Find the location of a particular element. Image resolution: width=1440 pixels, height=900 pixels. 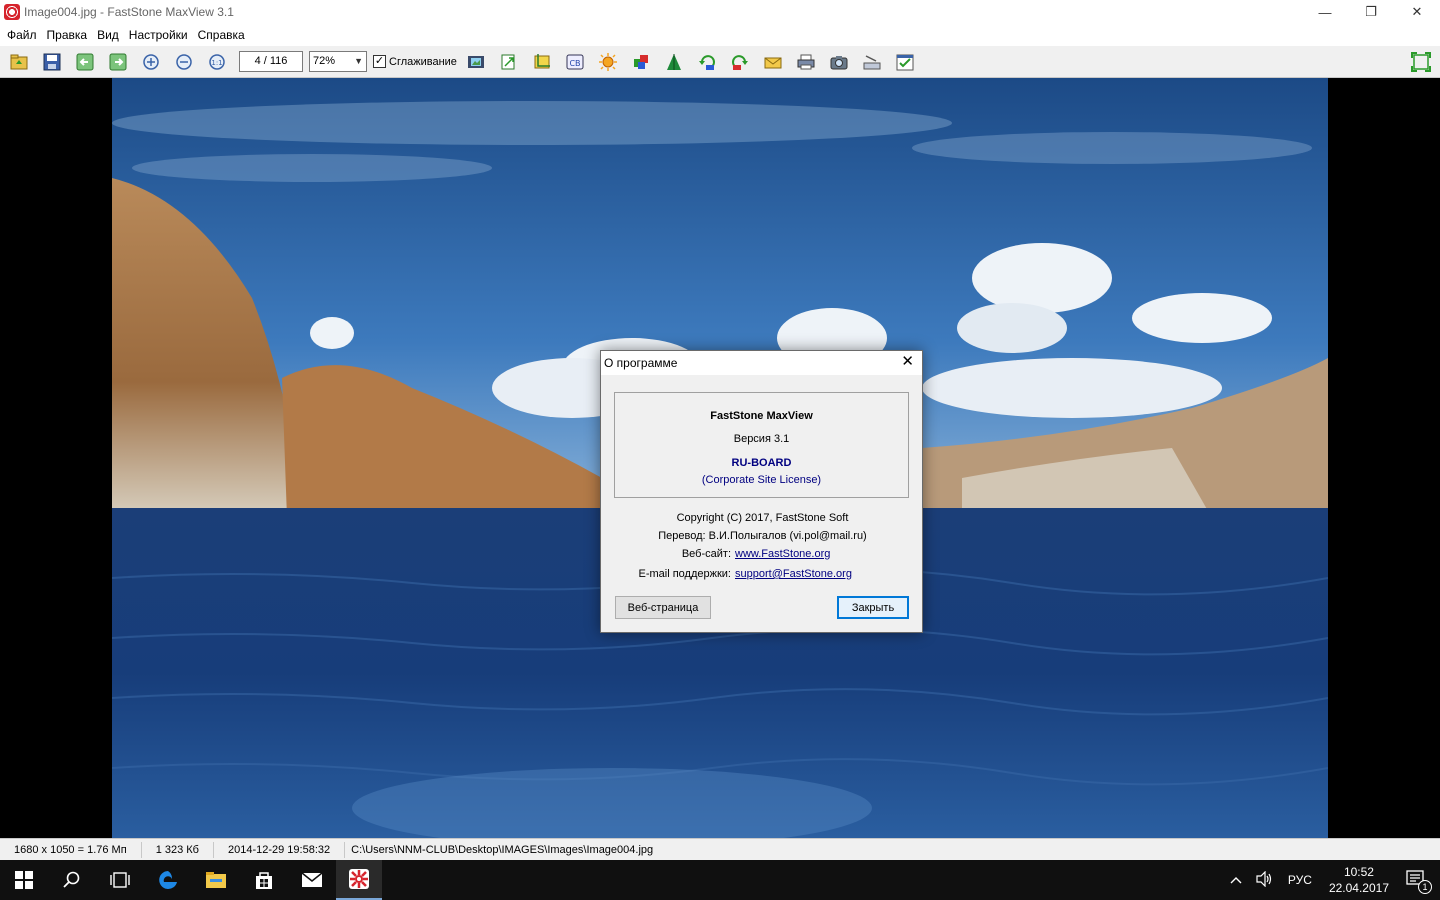

task-view-button is located at coordinates (120, 880).